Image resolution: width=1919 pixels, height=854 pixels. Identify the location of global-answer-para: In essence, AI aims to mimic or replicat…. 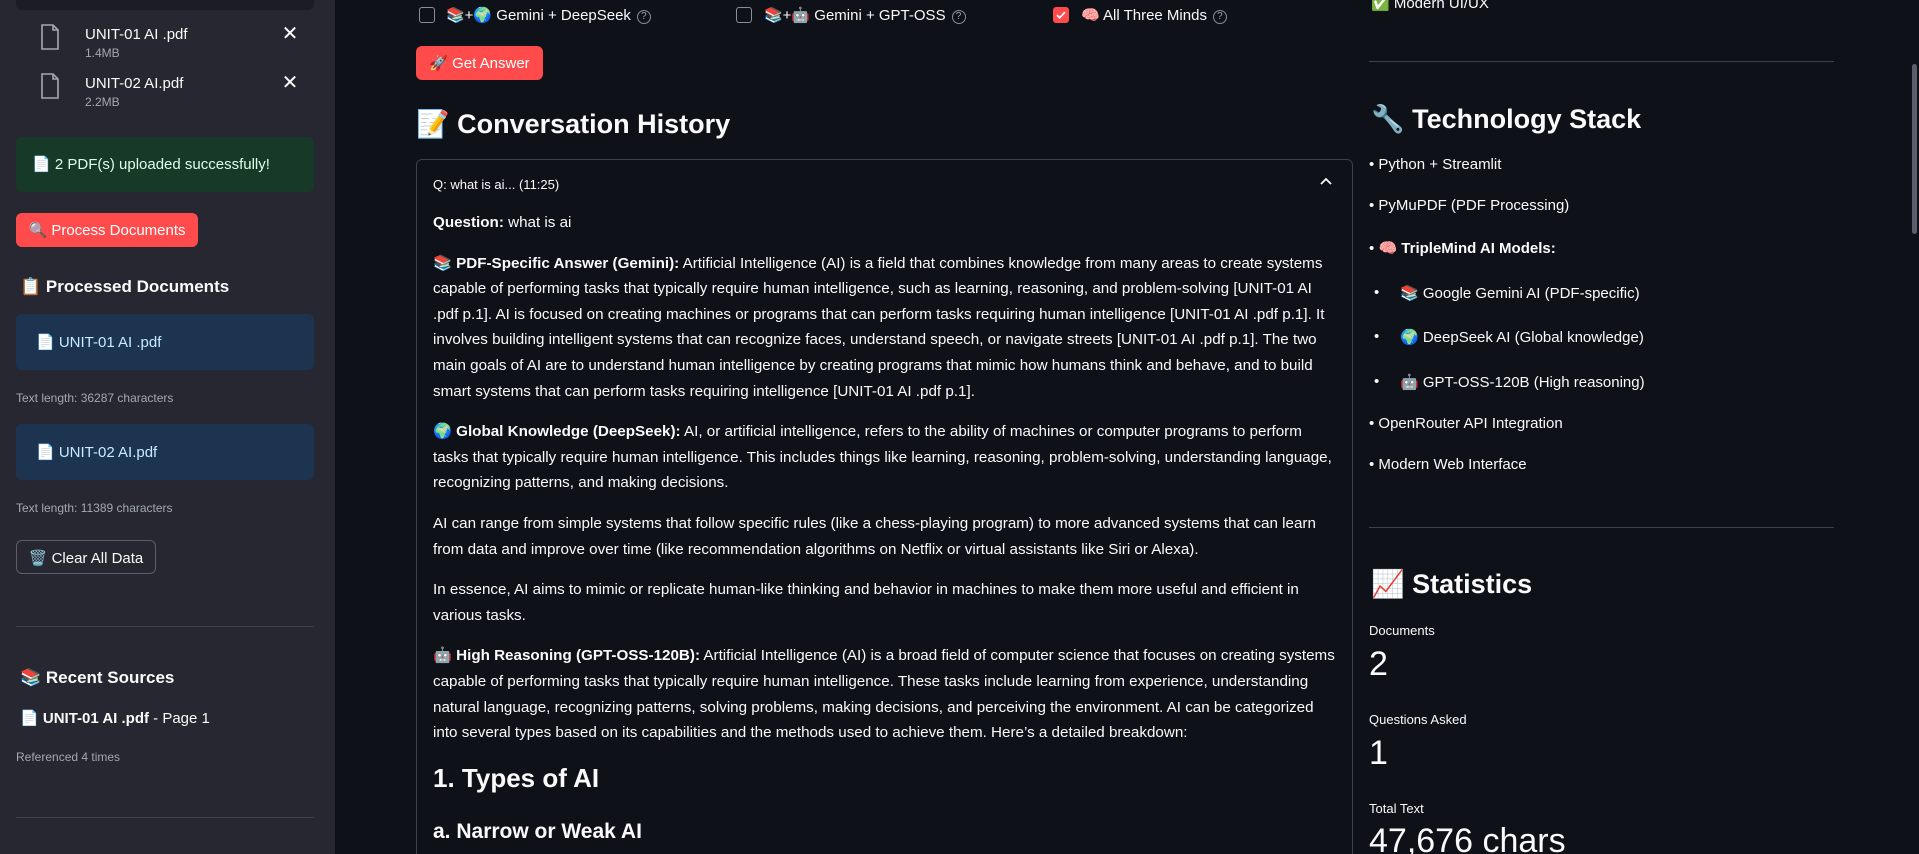
(866, 602).